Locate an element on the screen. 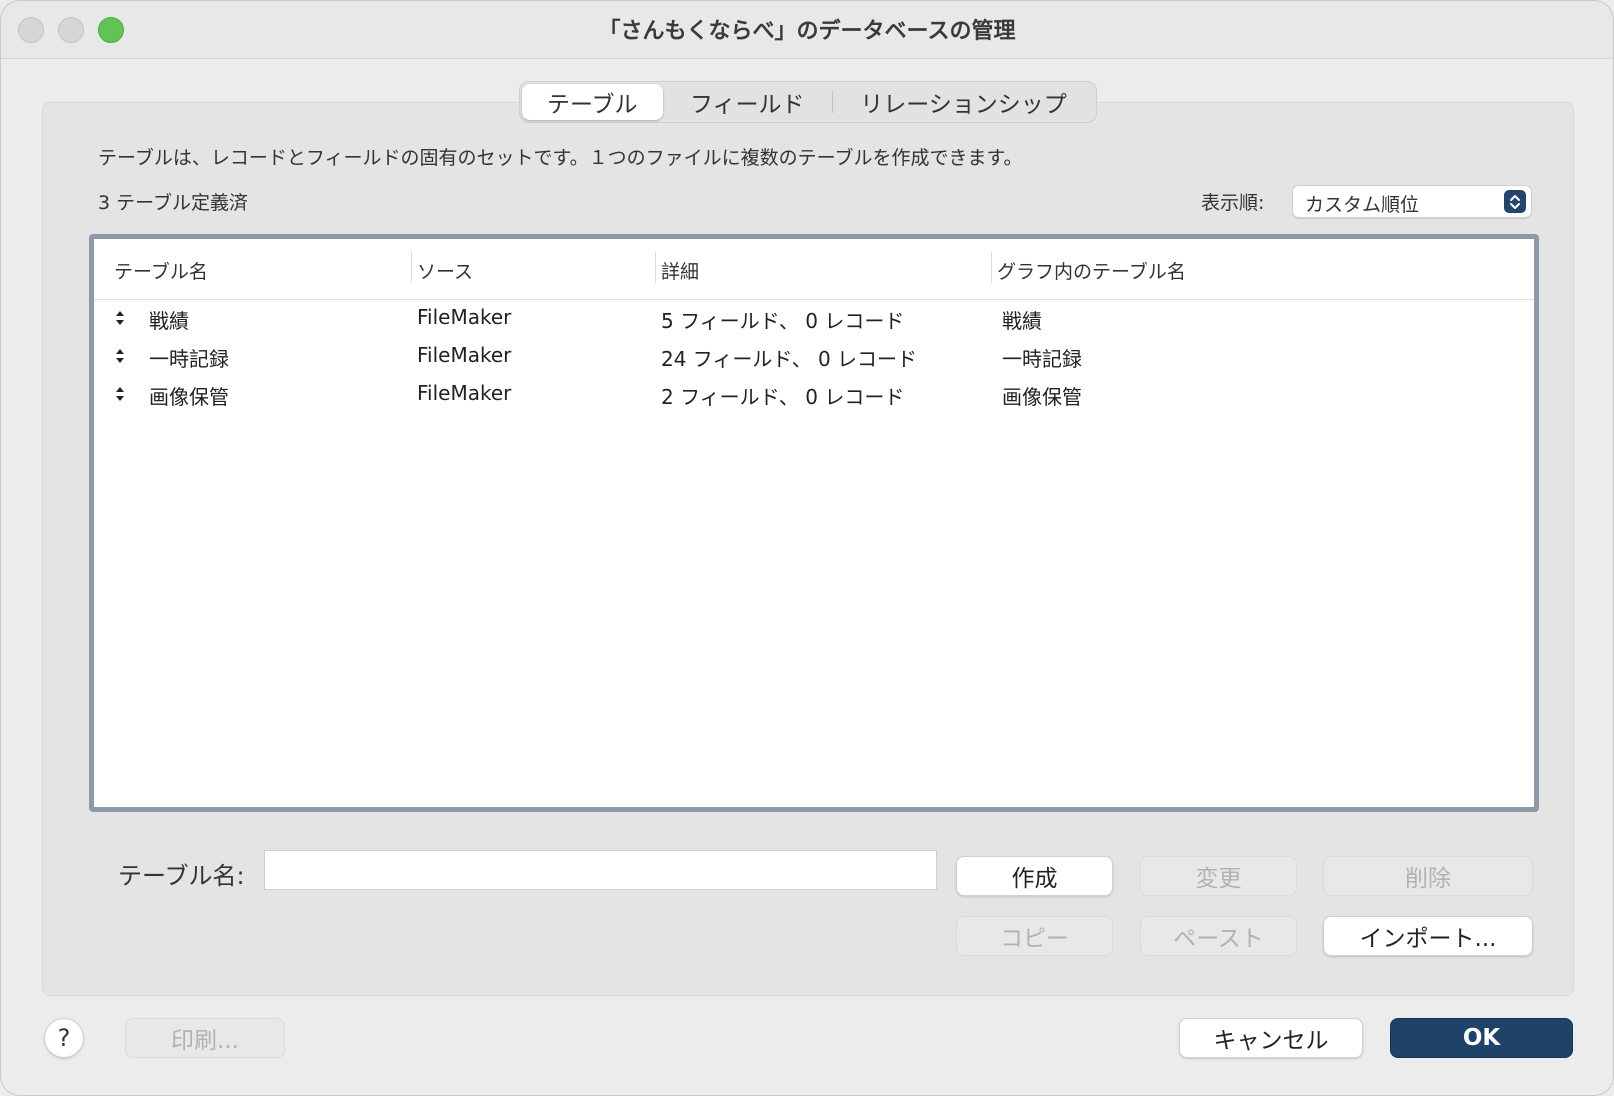 The height and width of the screenshot is (1096, 1614). delete-button: 削除 is located at coordinates (1428, 876).